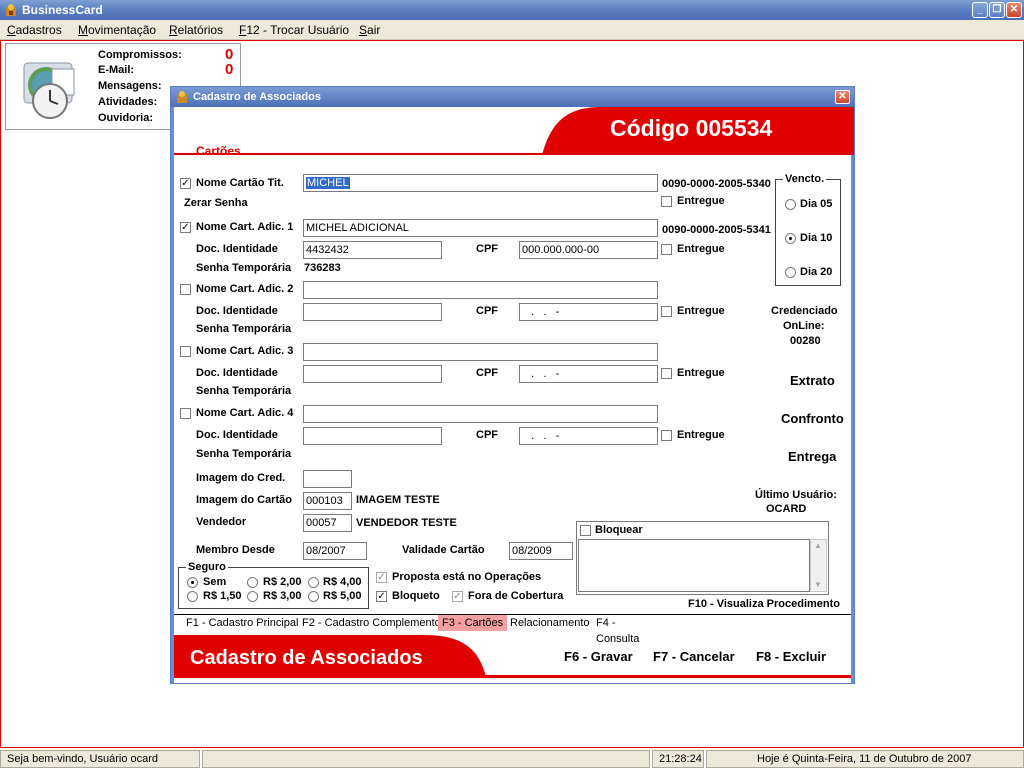 Image resolution: width=1024 pixels, height=768 pixels. Describe the element at coordinates (49, 90) in the screenshot. I see `calendar-clock-icon` at that location.